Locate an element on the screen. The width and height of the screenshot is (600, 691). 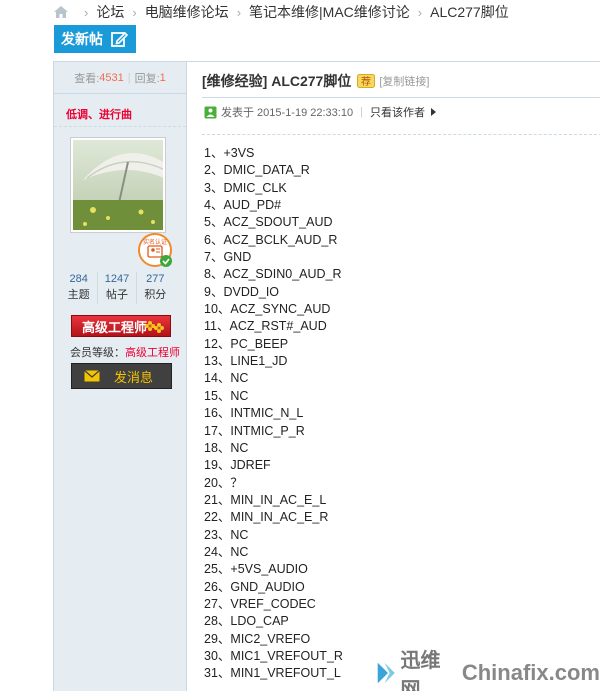
member-level-value: 高级工程师 is located at coordinates (152, 353).